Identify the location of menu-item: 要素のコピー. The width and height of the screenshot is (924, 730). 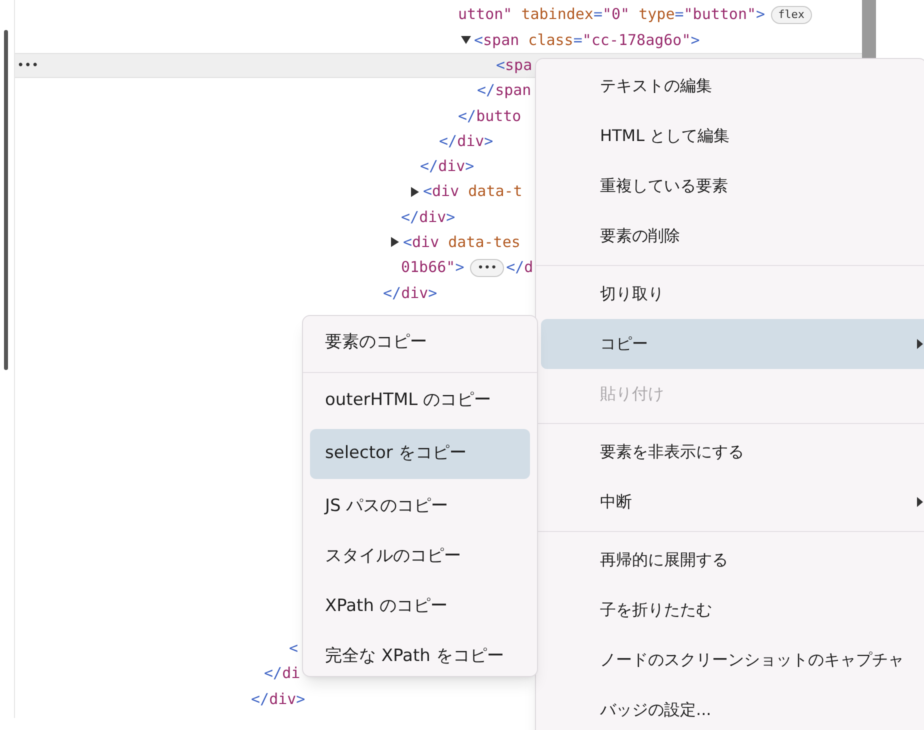
(420, 343).